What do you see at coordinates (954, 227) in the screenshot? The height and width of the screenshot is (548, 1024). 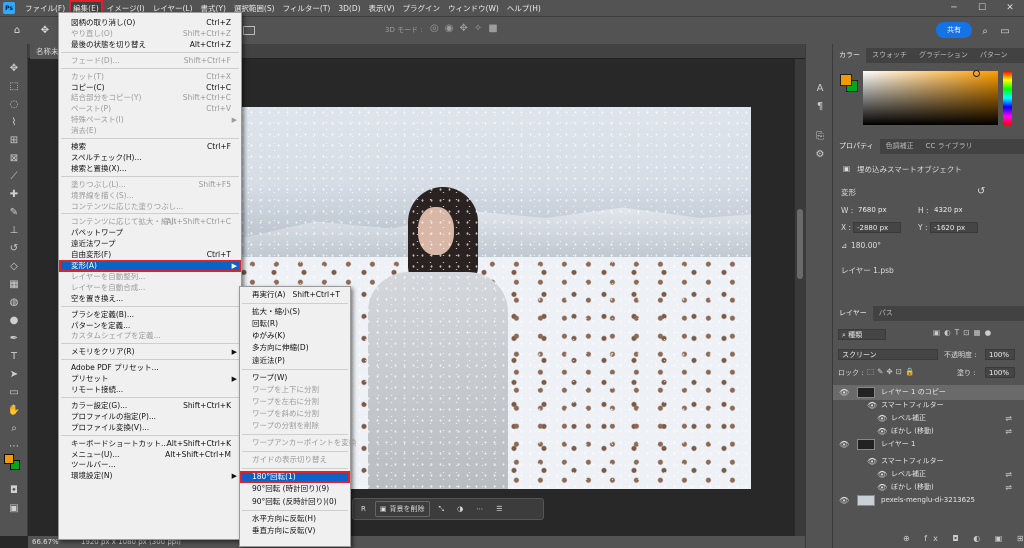 I see `y-field: -1620 px` at bounding box center [954, 227].